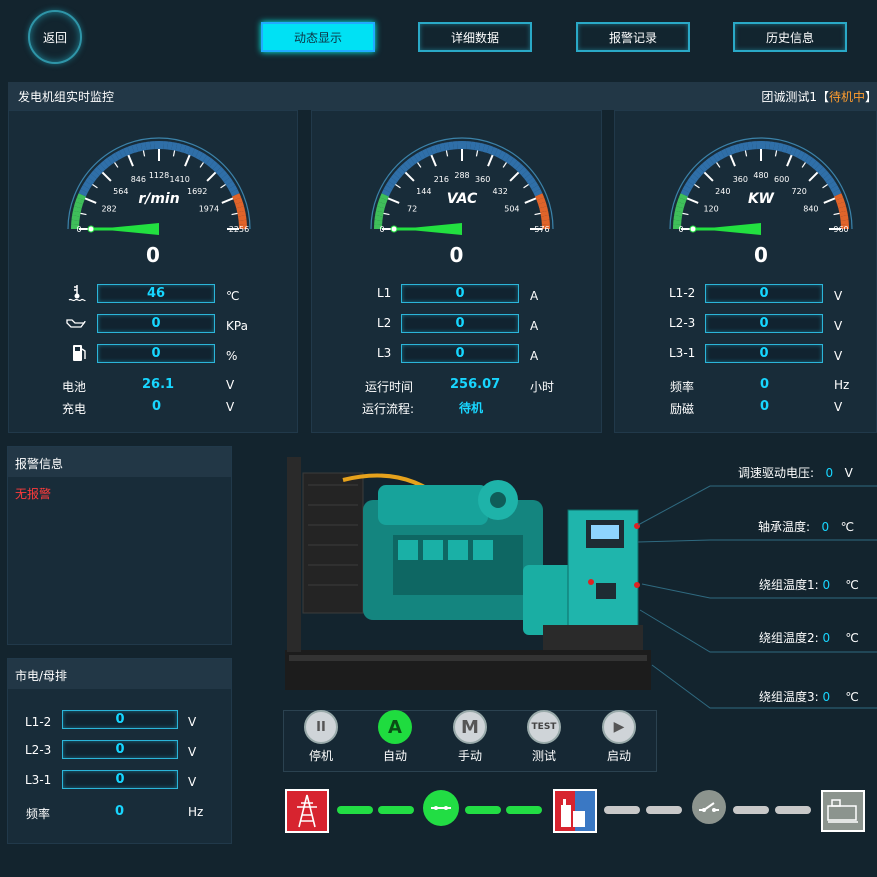  I want to click on gauge-tick-label: 144, so click(423, 191).